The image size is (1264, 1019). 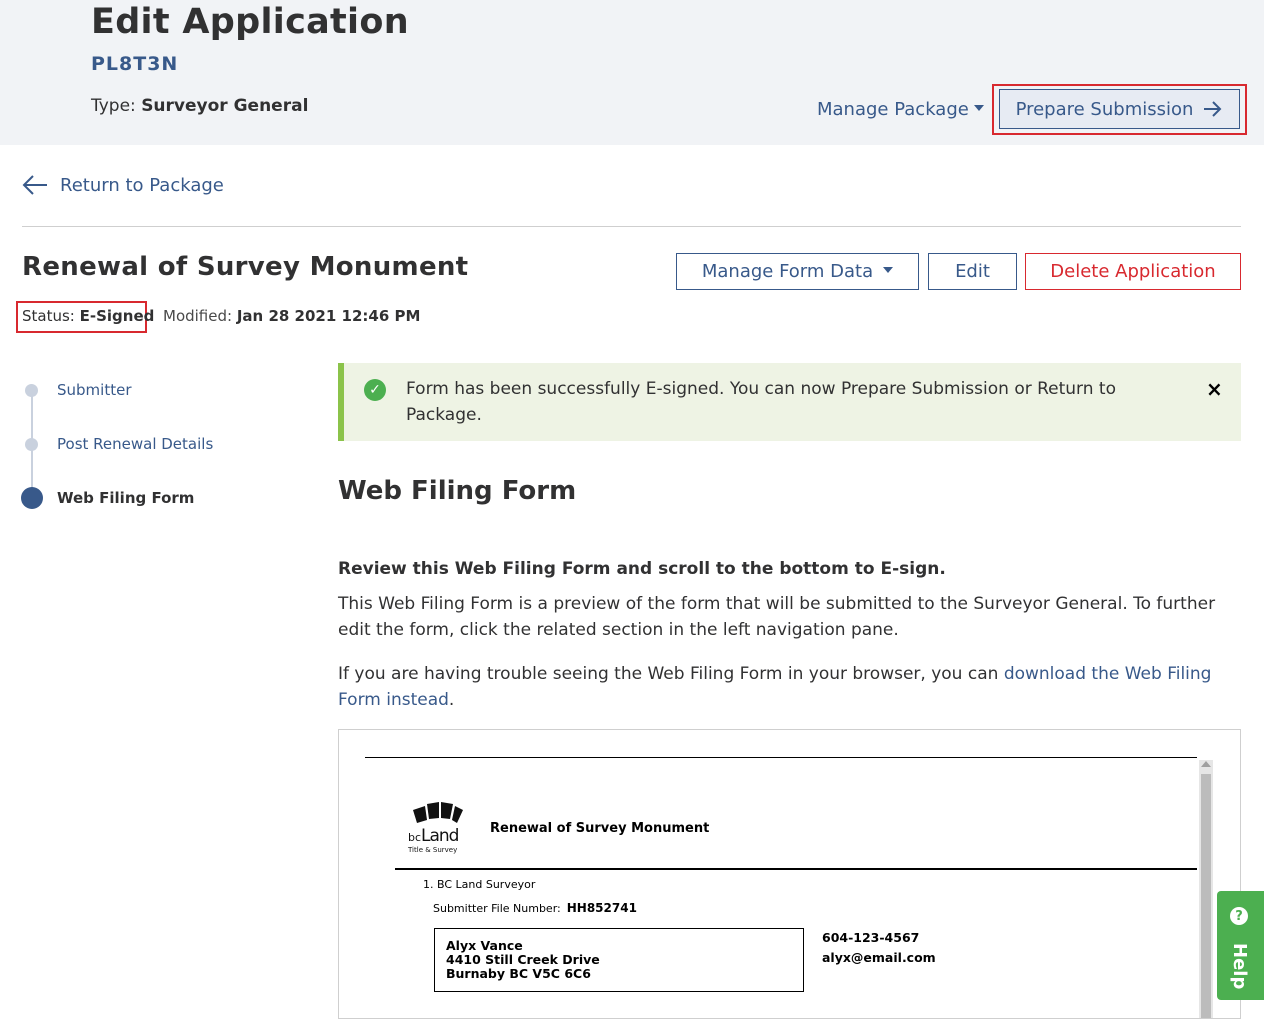 I want to click on preview-submitter-file-number: Submitter File Number: HH852741, so click(x=535, y=908).